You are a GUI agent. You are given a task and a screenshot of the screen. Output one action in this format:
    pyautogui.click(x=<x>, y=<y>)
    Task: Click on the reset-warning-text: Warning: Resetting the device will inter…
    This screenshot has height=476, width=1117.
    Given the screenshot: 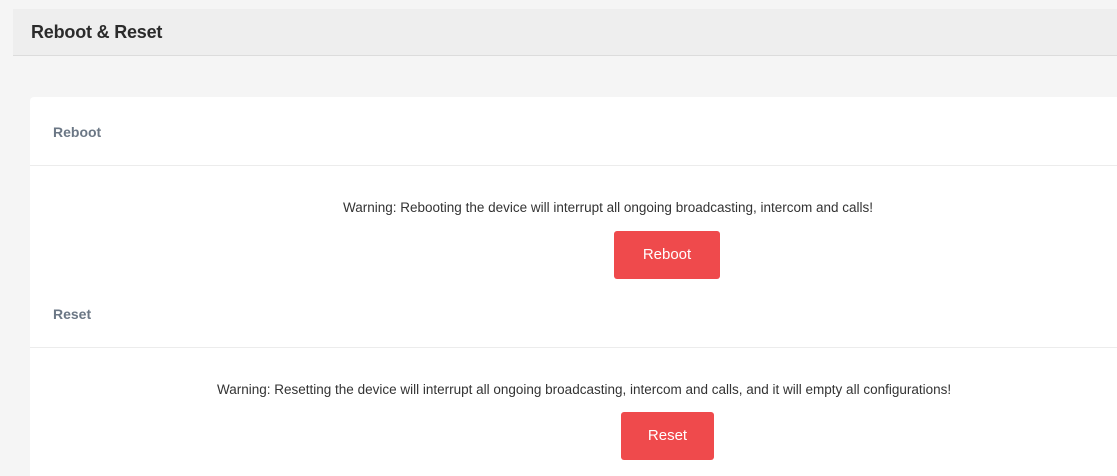 What is the action you would take?
    pyautogui.click(x=584, y=389)
    